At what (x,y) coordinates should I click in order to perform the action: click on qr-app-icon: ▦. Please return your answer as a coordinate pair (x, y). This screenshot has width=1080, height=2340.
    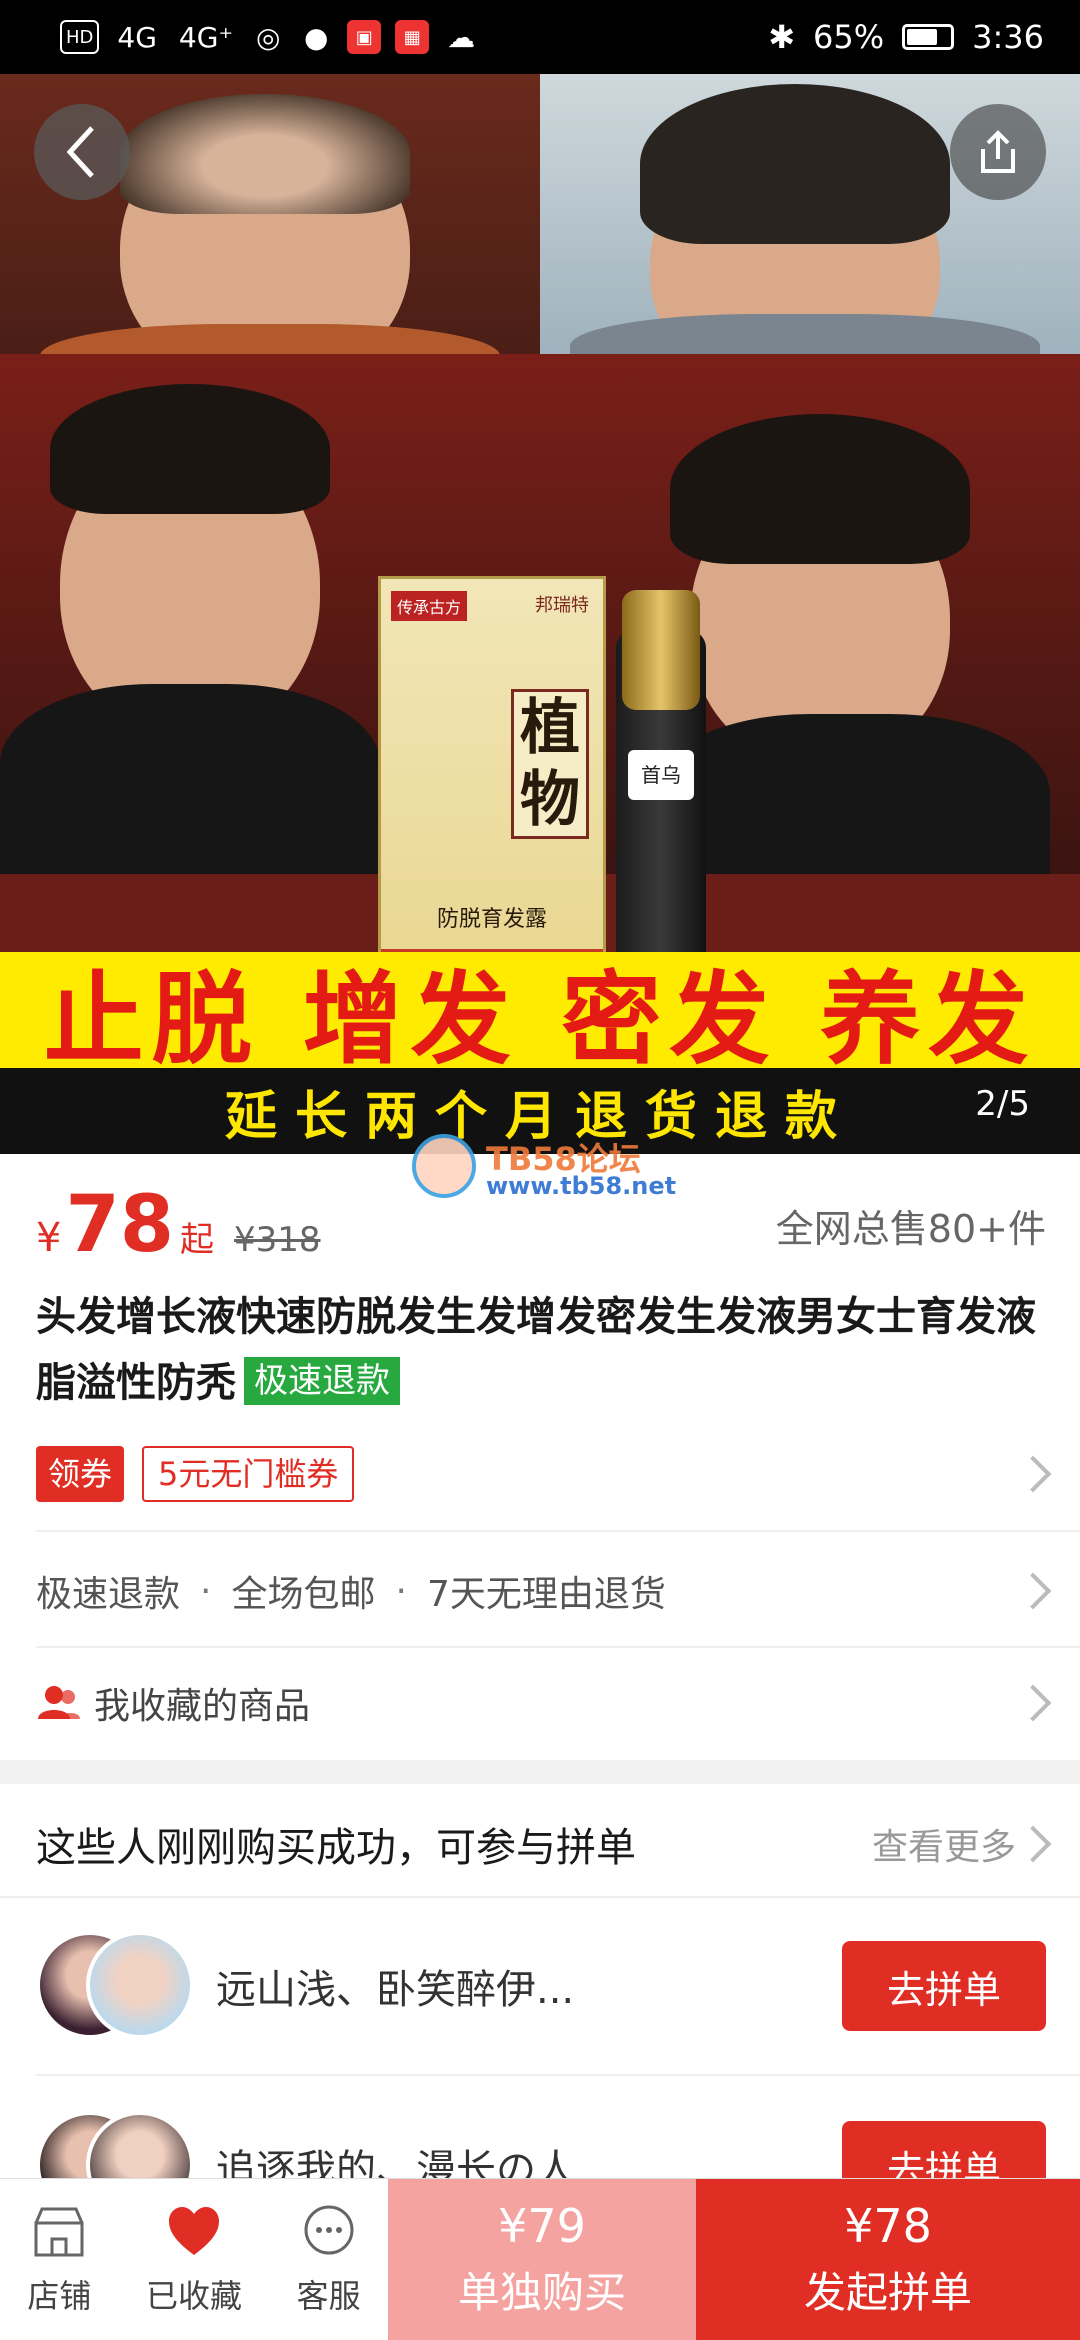
    Looking at the image, I should click on (412, 37).